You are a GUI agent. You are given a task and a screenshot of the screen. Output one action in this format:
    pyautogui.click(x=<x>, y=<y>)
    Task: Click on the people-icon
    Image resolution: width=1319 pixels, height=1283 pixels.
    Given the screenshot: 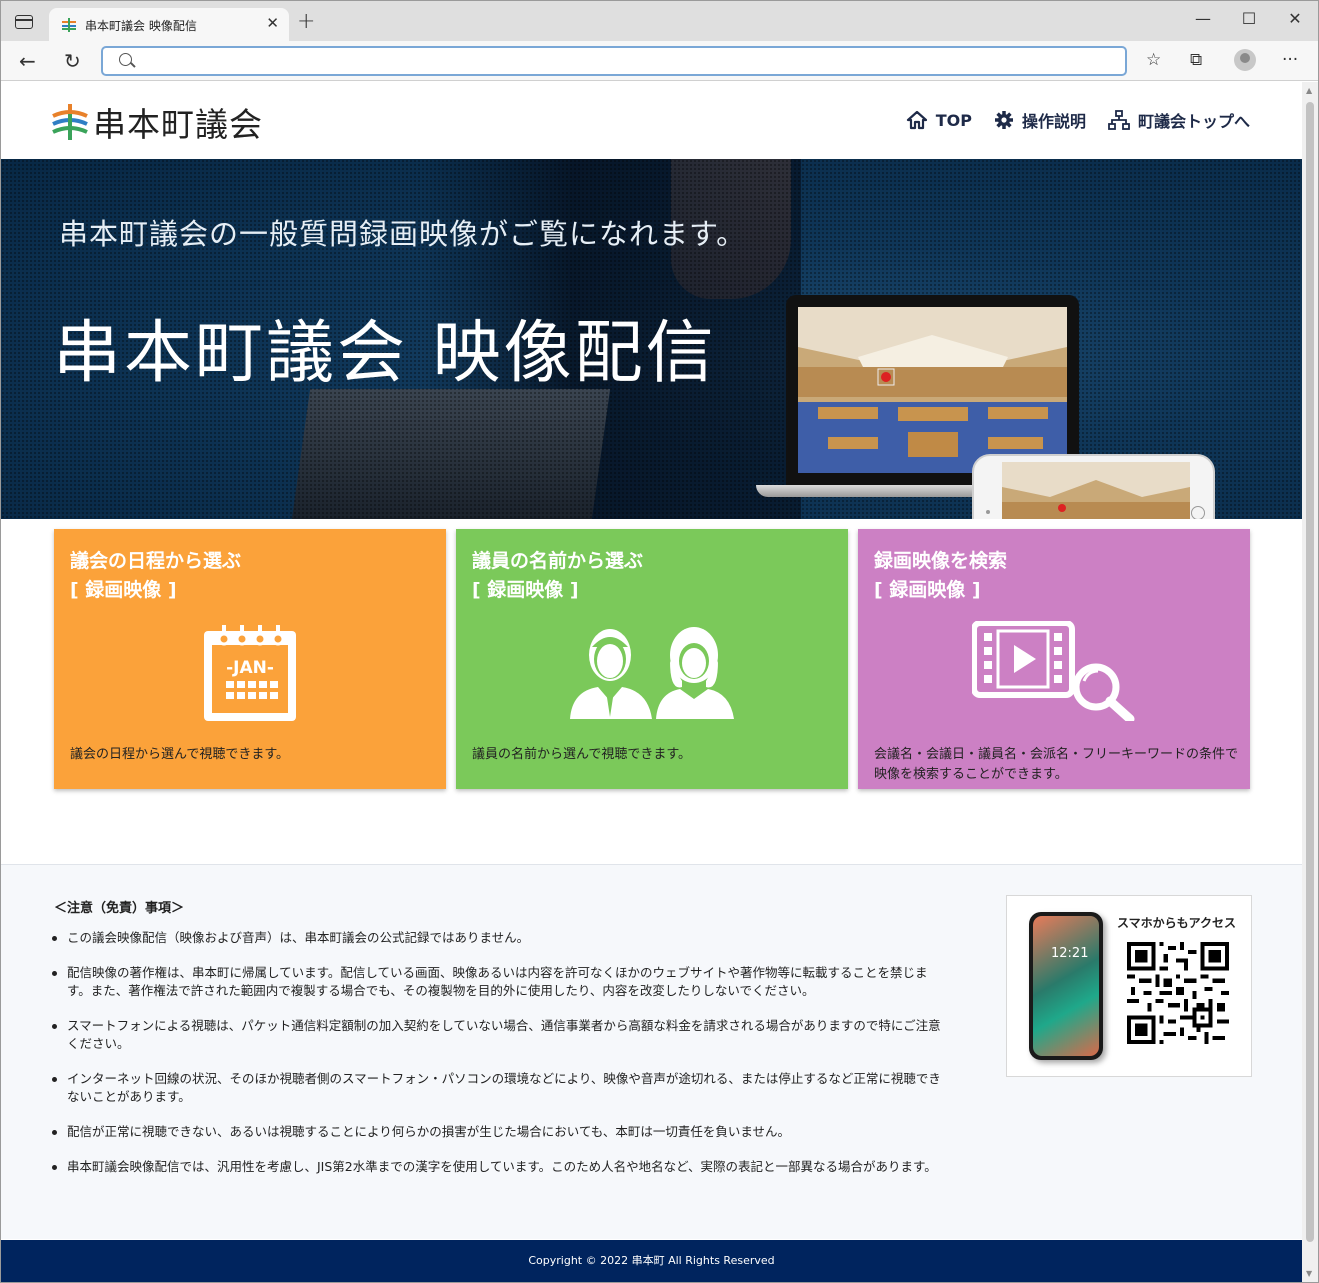 What is the action you would take?
    pyautogui.click(x=652, y=673)
    